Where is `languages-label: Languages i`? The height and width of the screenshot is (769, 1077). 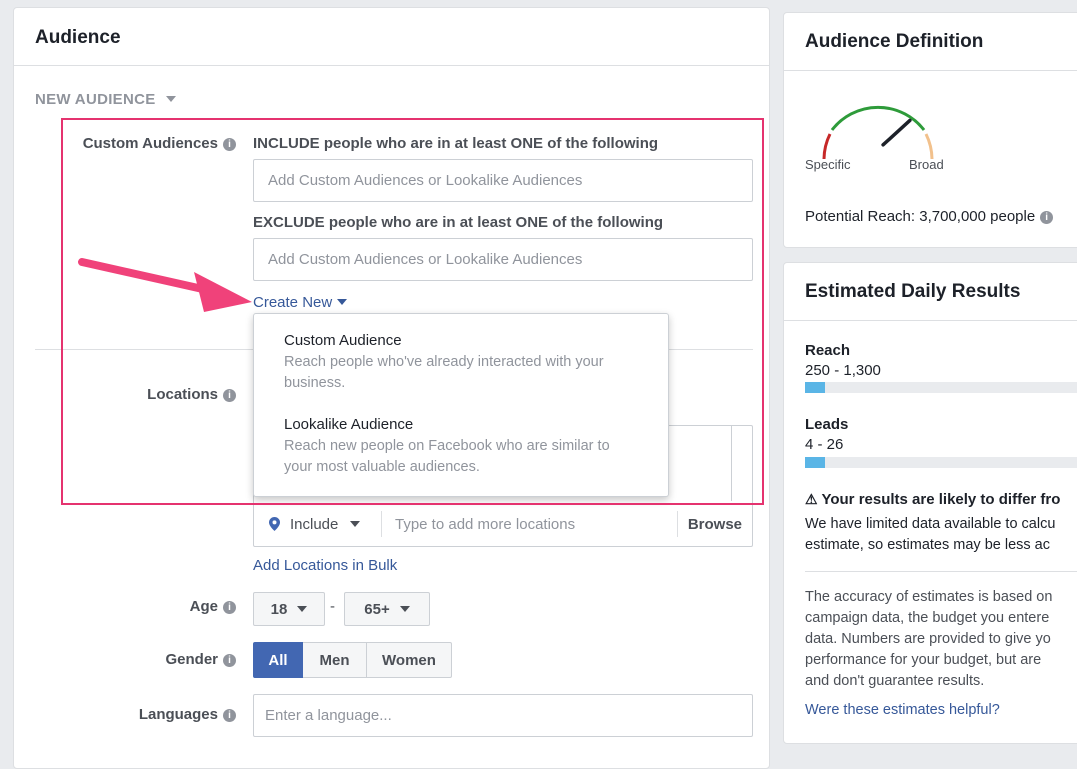 languages-label: Languages i is located at coordinates (187, 714).